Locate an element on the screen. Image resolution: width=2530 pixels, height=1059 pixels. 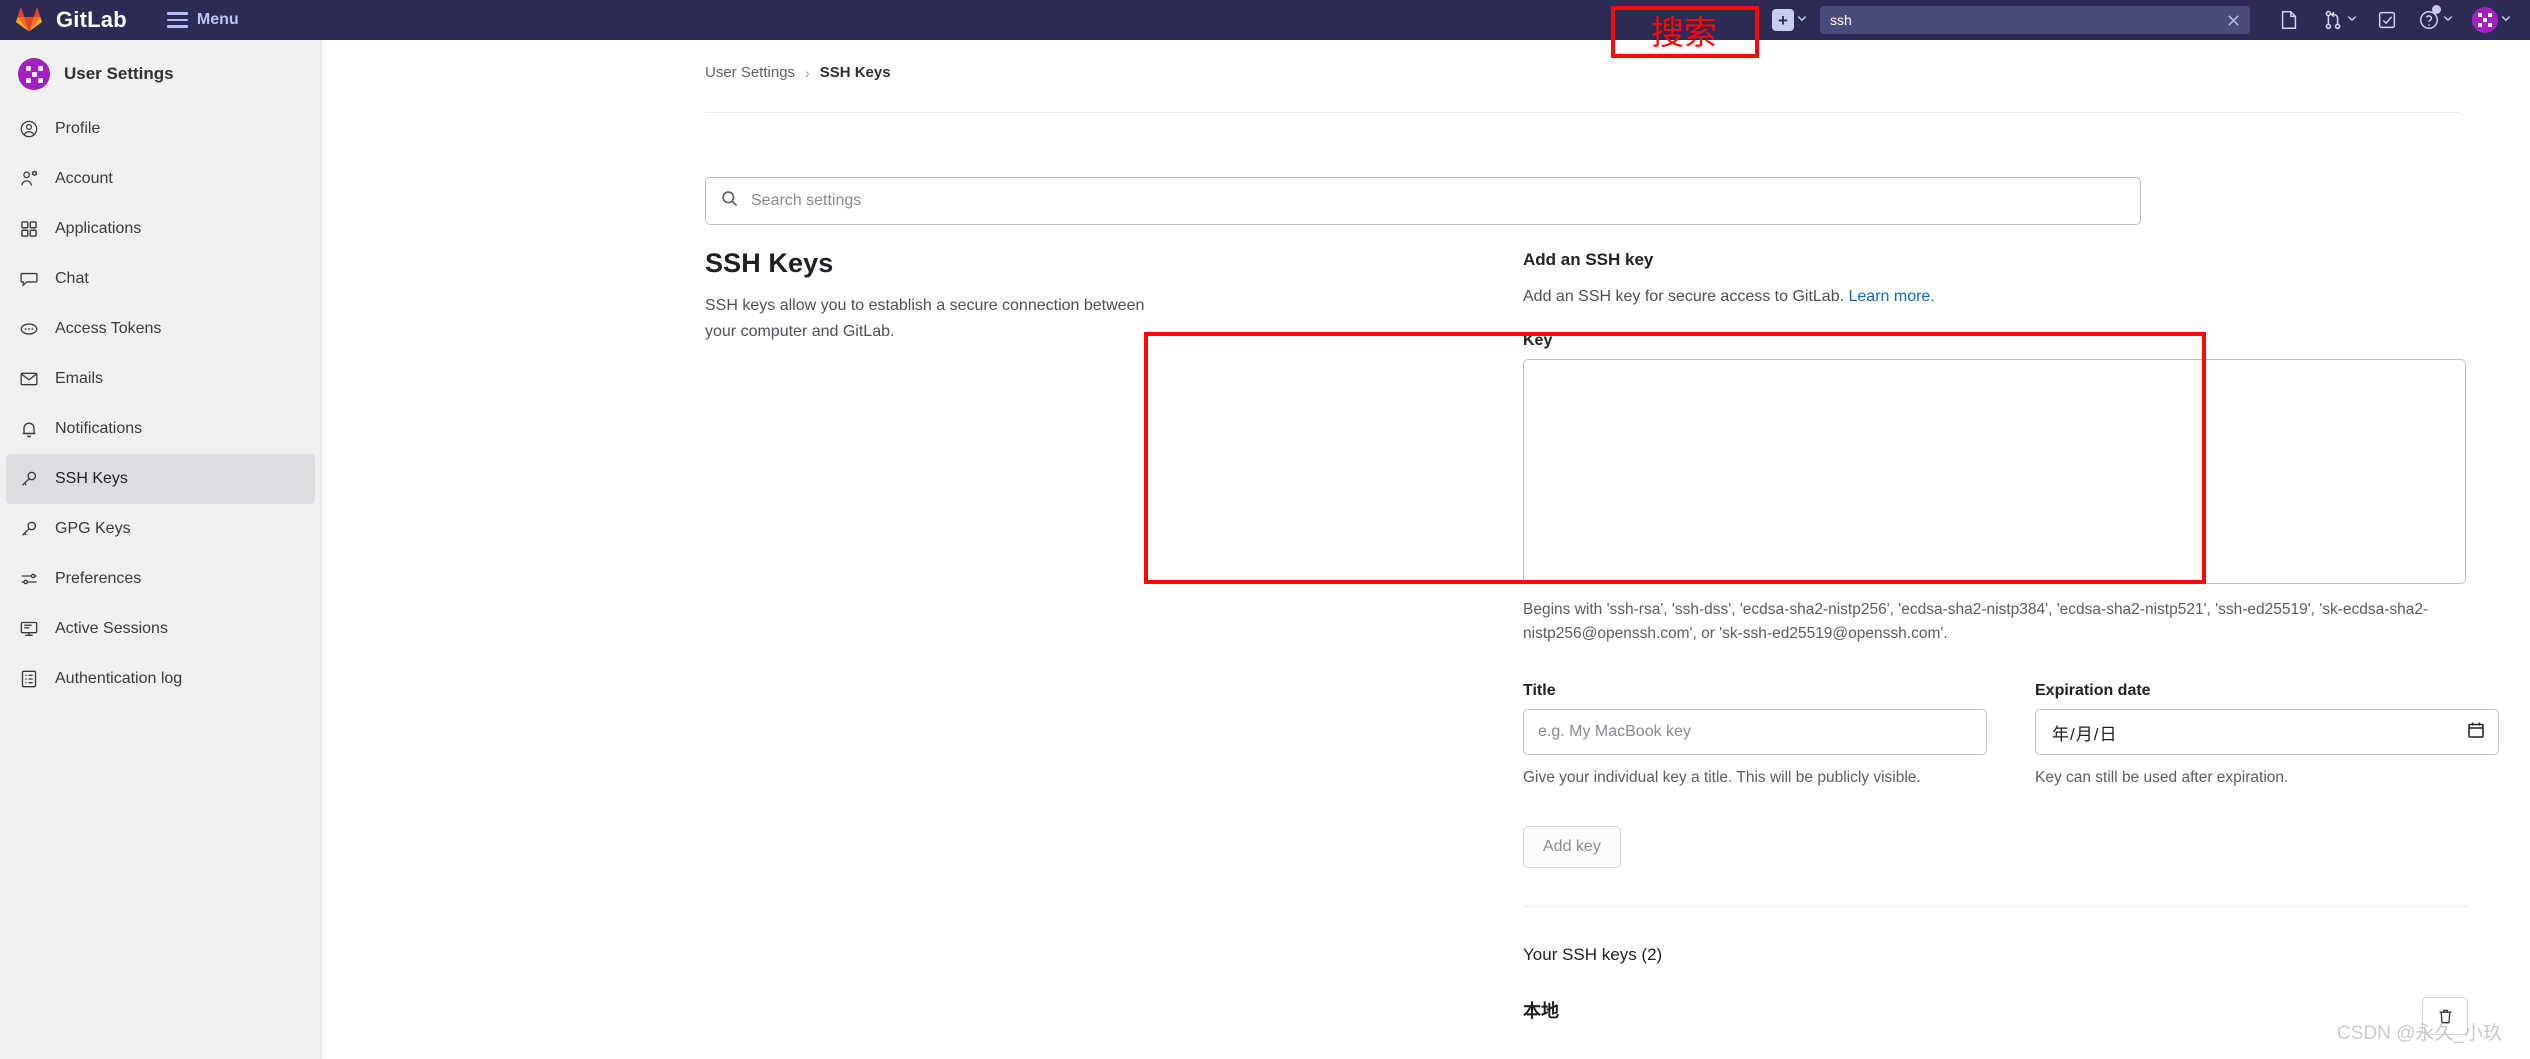
gitlab-tanuki-icon is located at coordinates (29, 20).